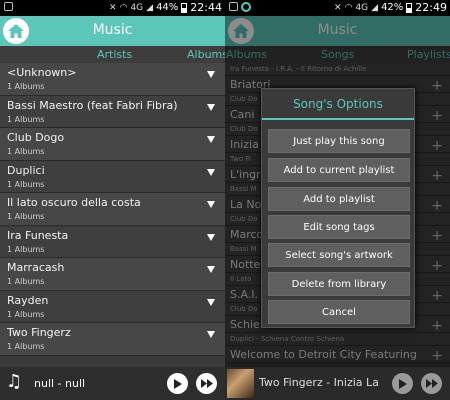  What do you see at coordinates (339, 141) in the screenshot?
I see `just-play-button: Just play this song` at bounding box center [339, 141].